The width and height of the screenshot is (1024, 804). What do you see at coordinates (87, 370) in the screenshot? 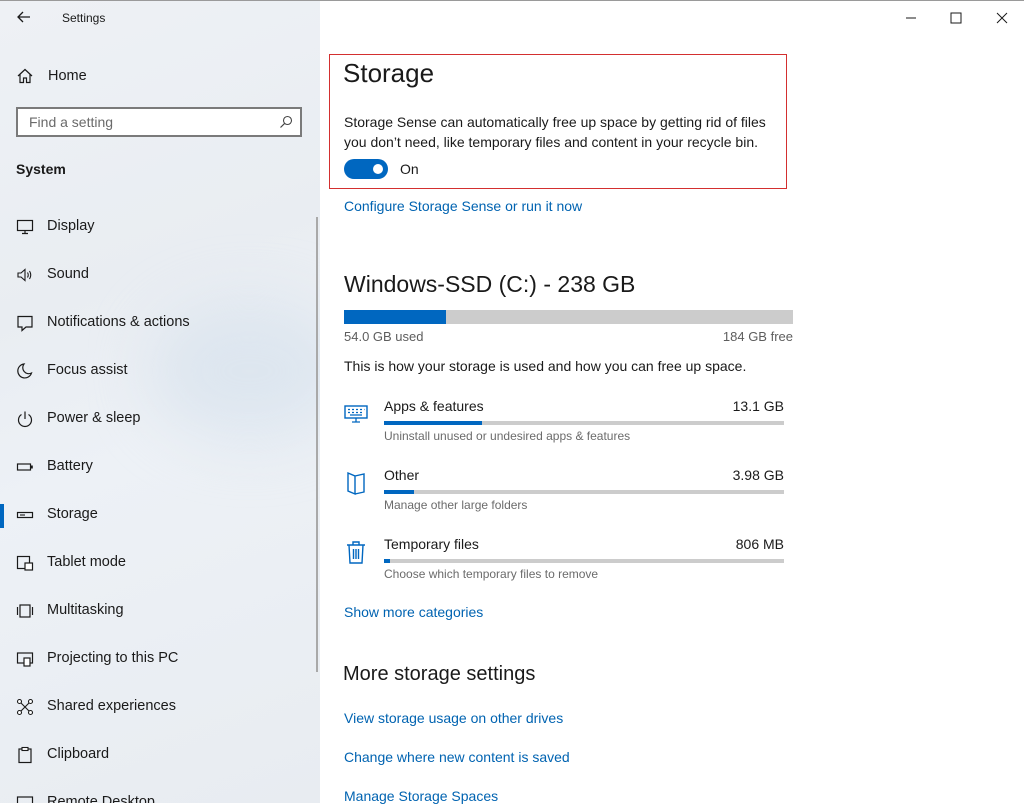
I see `sidebar-item-label: Focus assist` at bounding box center [87, 370].